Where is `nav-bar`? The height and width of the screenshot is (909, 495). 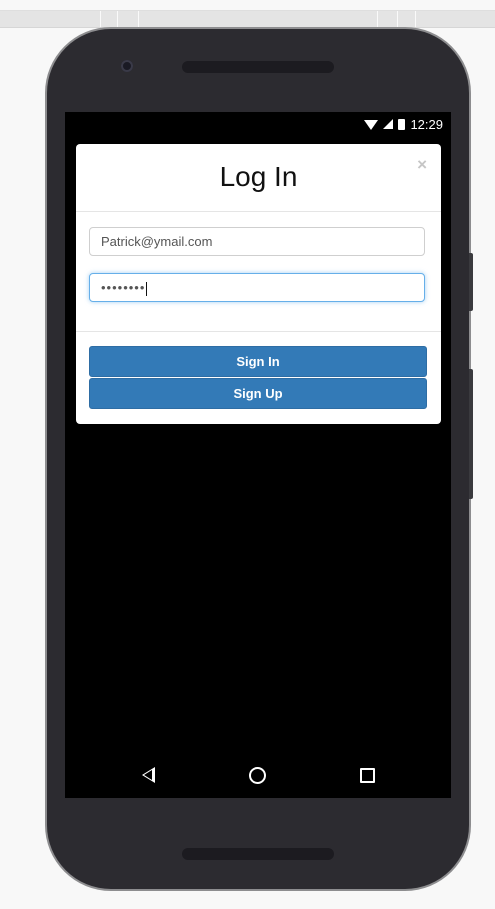
nav-bar is located at coordinates (258, 774).